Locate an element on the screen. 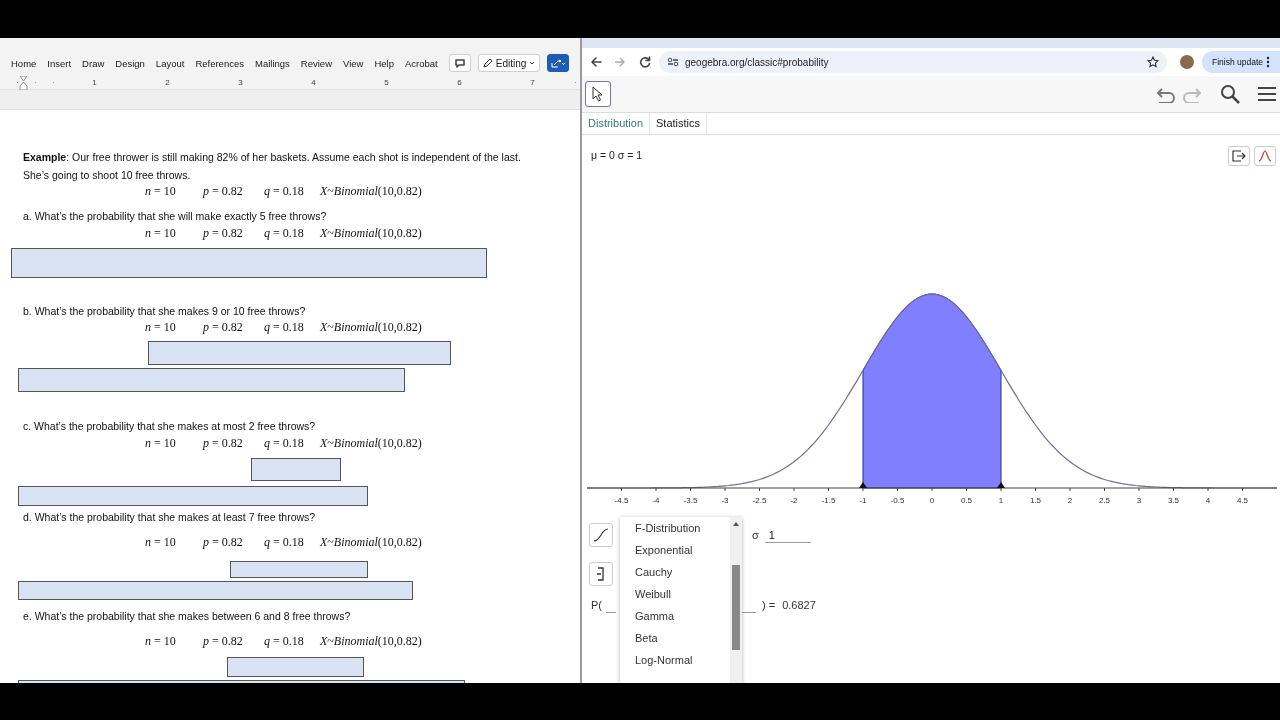  ribbon-tab: References is located at coordinates (219, 63).